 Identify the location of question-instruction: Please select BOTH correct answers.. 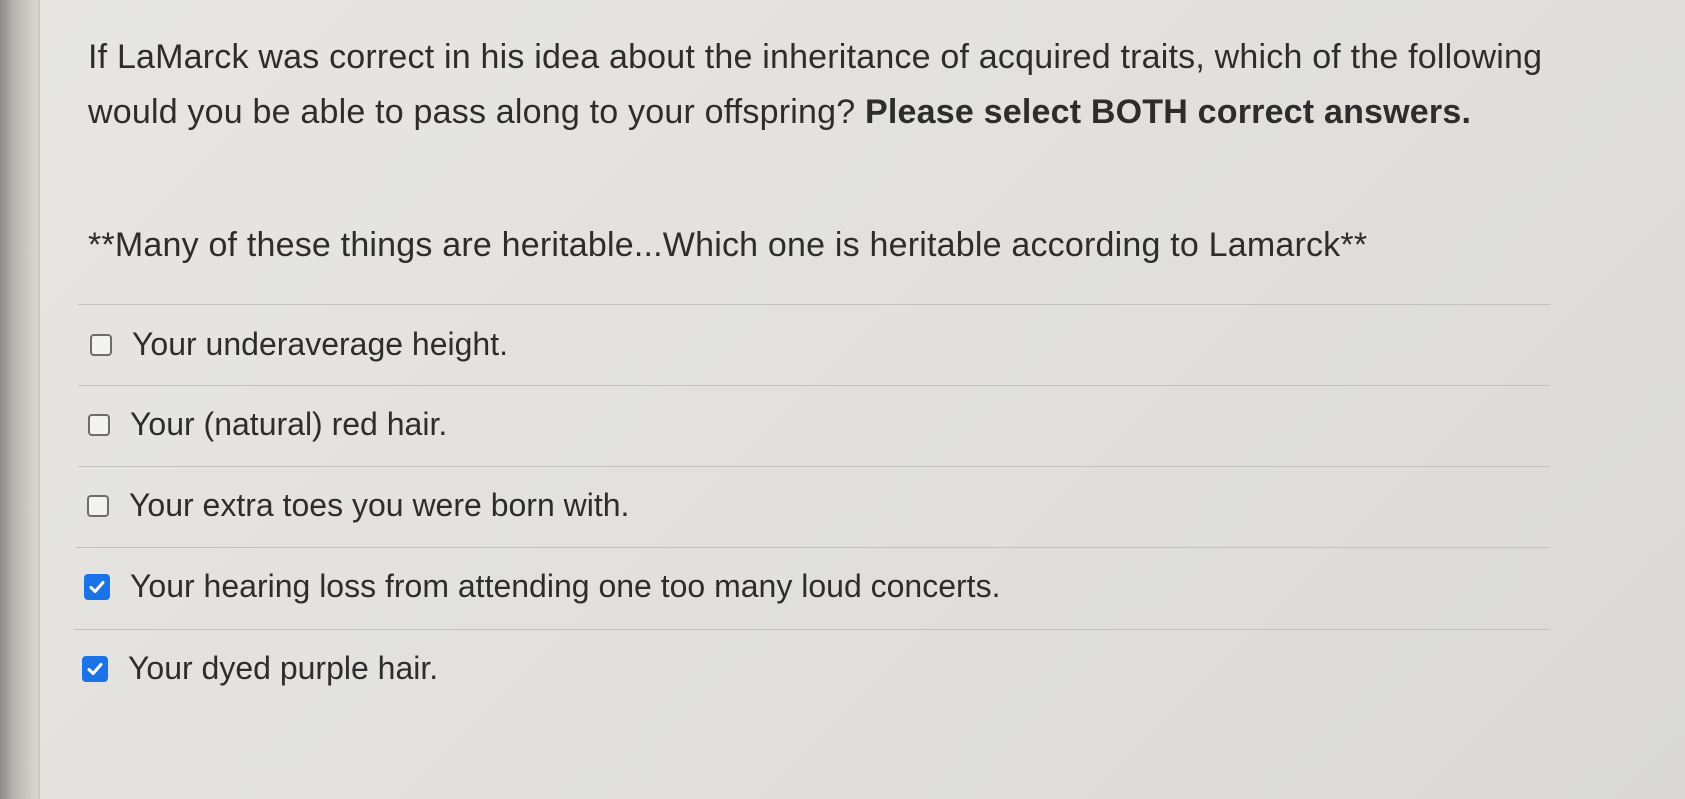
(1168, 112).